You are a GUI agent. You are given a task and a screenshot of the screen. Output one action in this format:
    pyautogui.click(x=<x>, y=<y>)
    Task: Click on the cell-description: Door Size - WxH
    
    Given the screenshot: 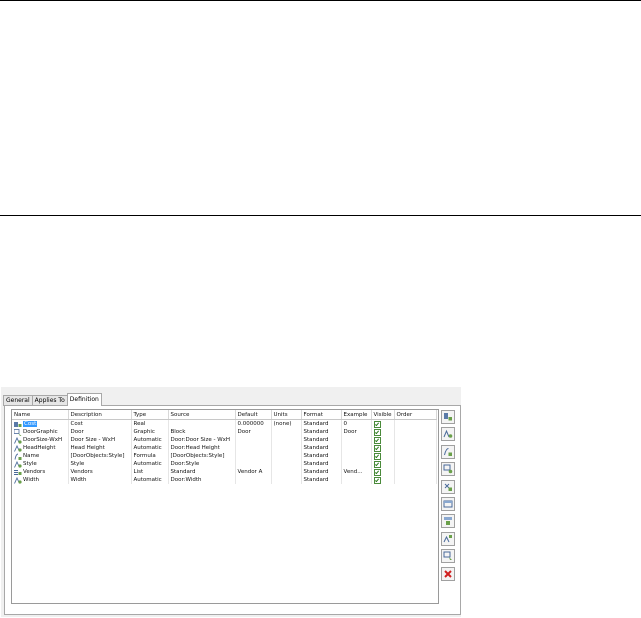 What is the action you would take?
    pyautogui.click(x=100, y=440)
    